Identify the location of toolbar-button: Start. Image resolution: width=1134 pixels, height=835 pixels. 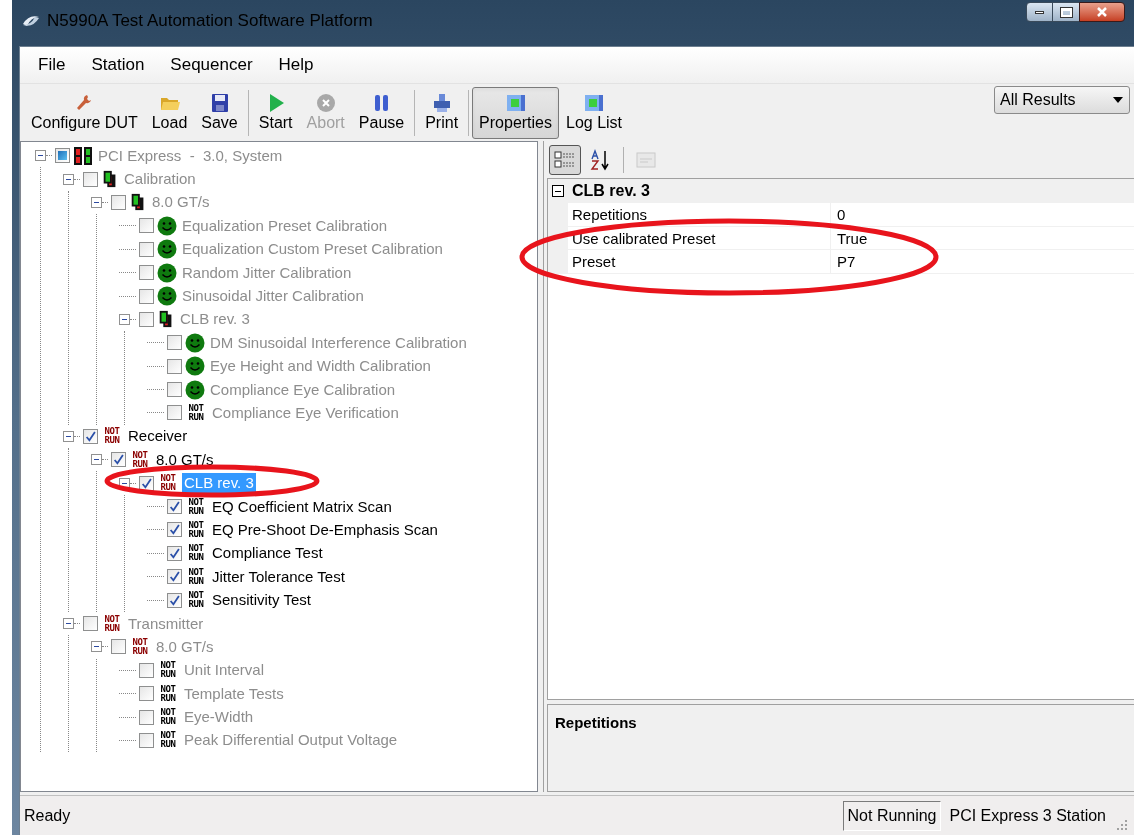
(275, 112).